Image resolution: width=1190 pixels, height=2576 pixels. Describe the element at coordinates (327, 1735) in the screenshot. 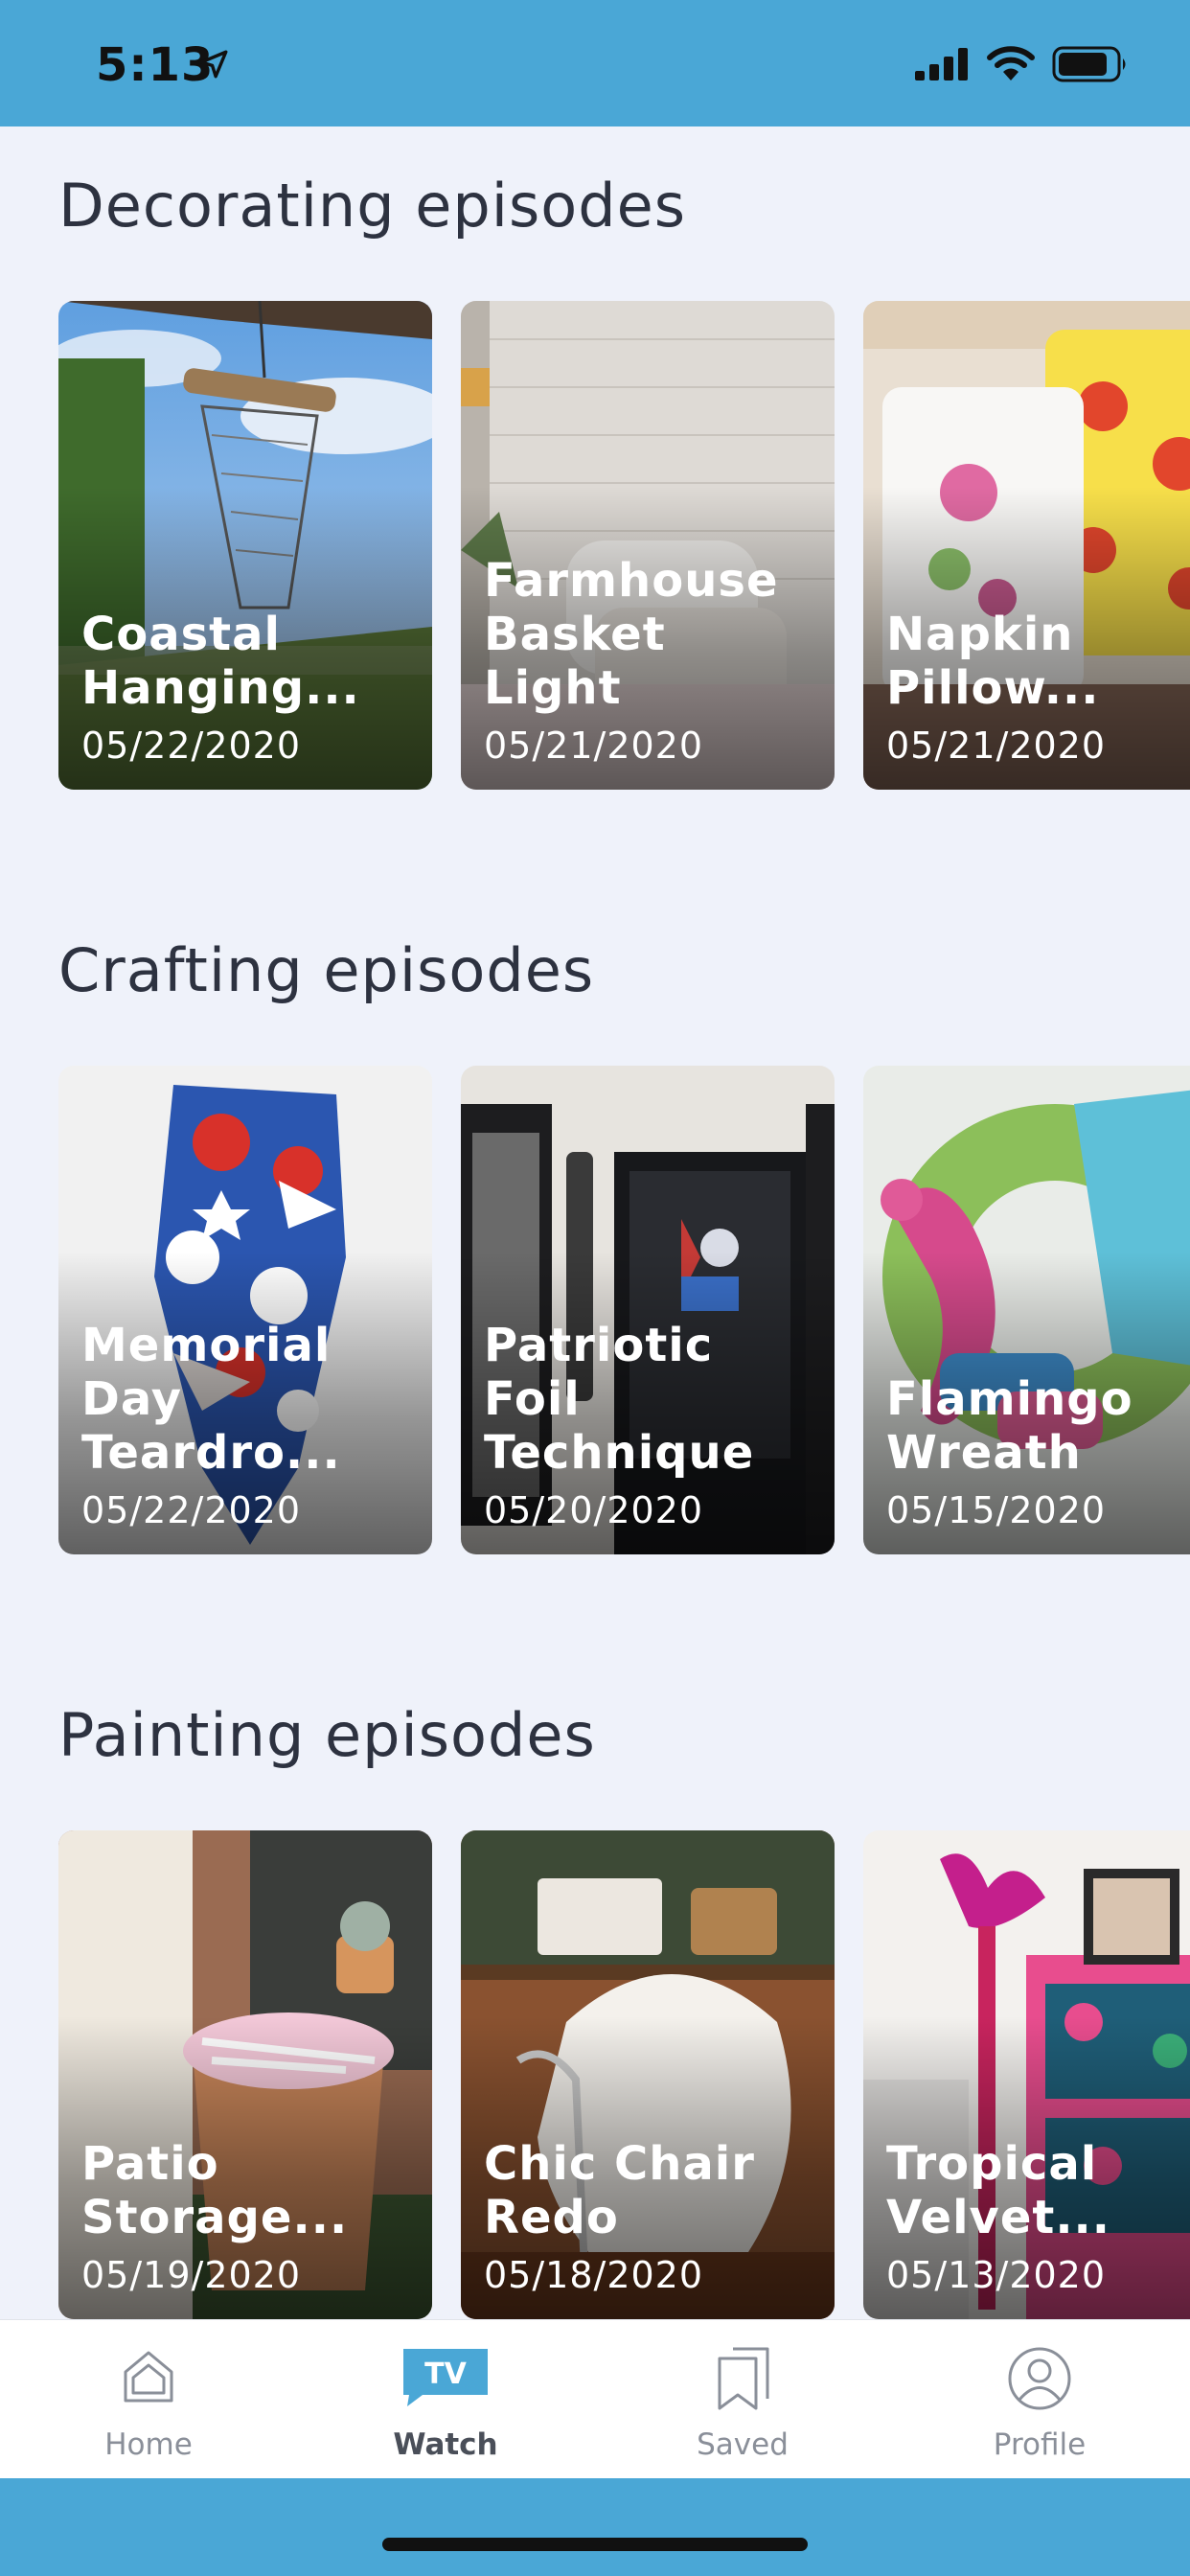

I see `section-title: Painting episodes` at that location.